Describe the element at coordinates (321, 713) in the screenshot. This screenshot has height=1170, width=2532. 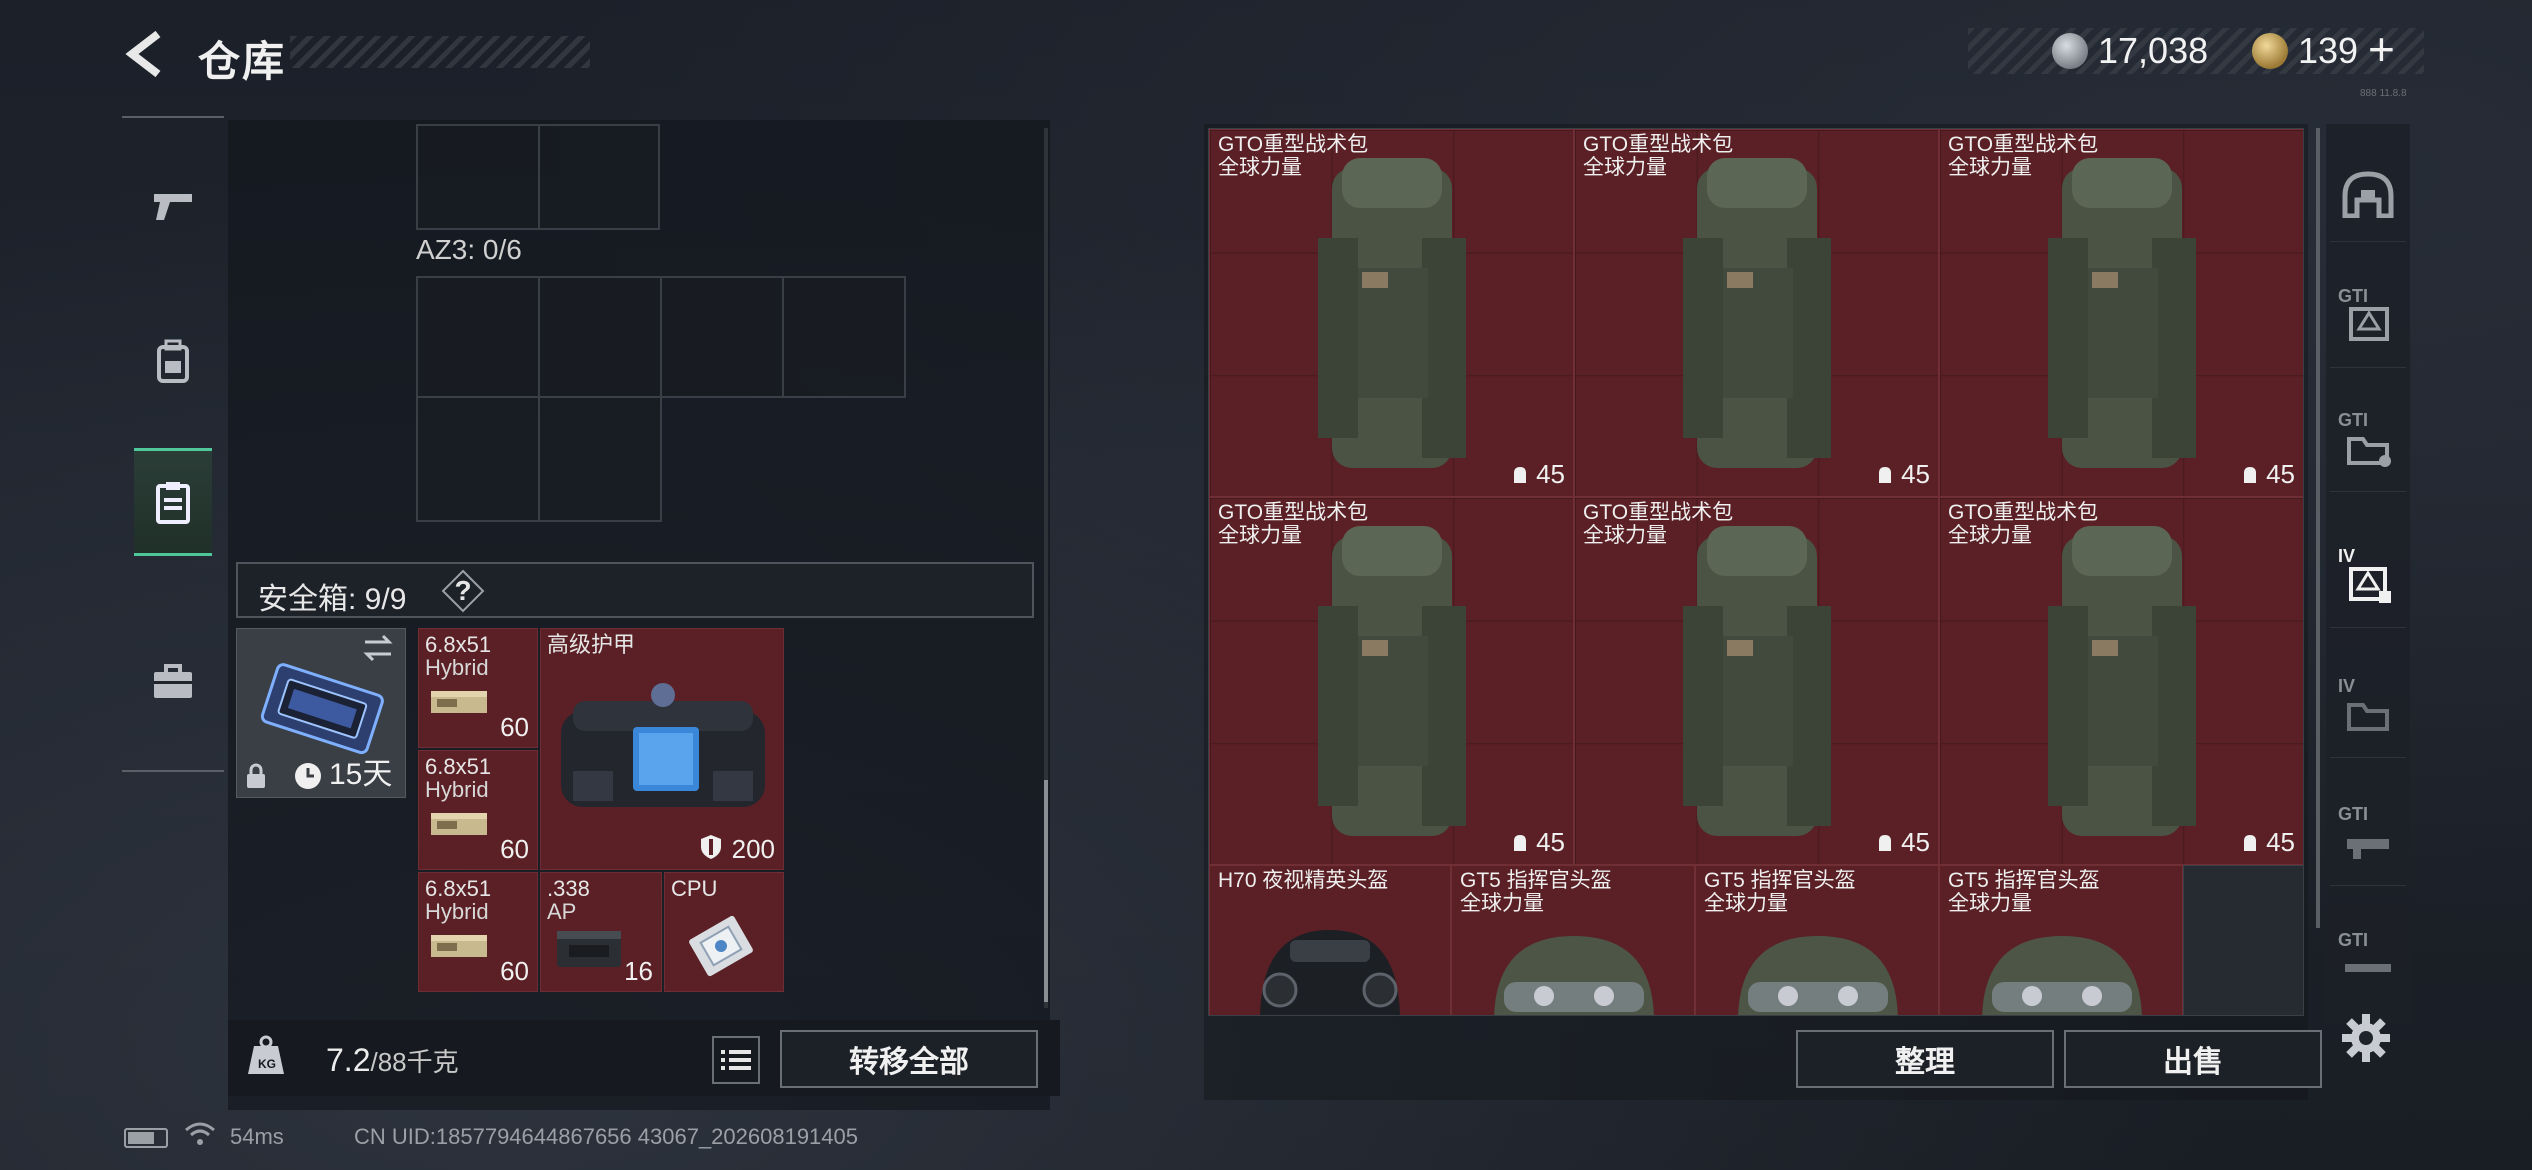
I see `safe-case-item: 15天` at that location.